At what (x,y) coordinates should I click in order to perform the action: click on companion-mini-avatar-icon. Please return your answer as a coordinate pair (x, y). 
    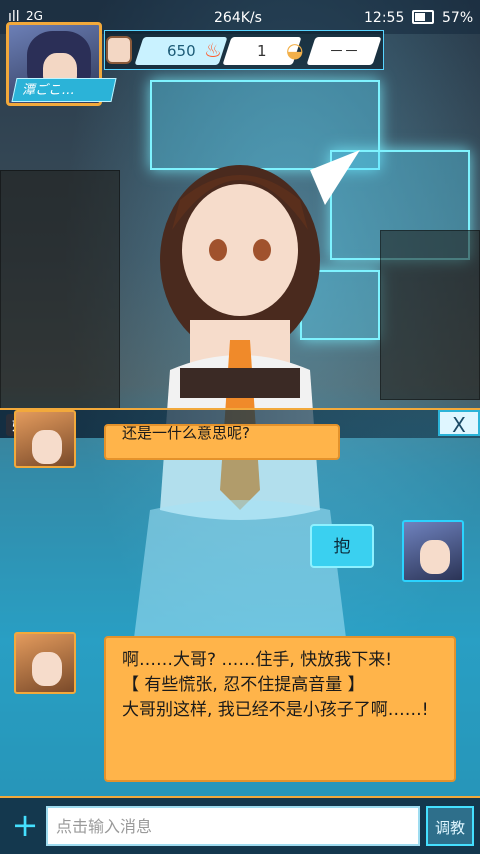
    Looking at the image, I should click on (119, 50).